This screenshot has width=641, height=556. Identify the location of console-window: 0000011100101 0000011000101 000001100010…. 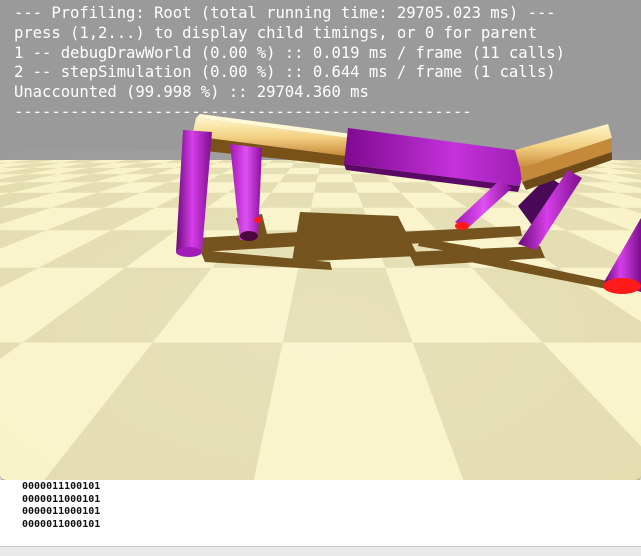
(320, 517).